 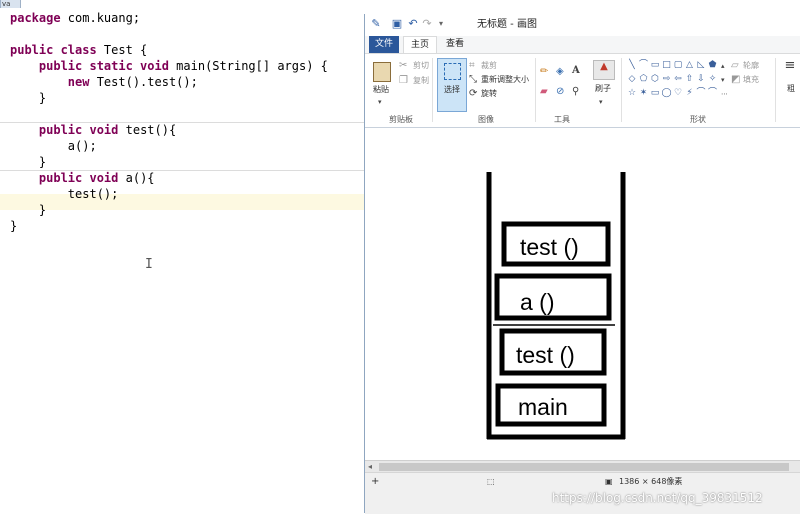 I want to click on paste-icon, so click(x=382, y=72).